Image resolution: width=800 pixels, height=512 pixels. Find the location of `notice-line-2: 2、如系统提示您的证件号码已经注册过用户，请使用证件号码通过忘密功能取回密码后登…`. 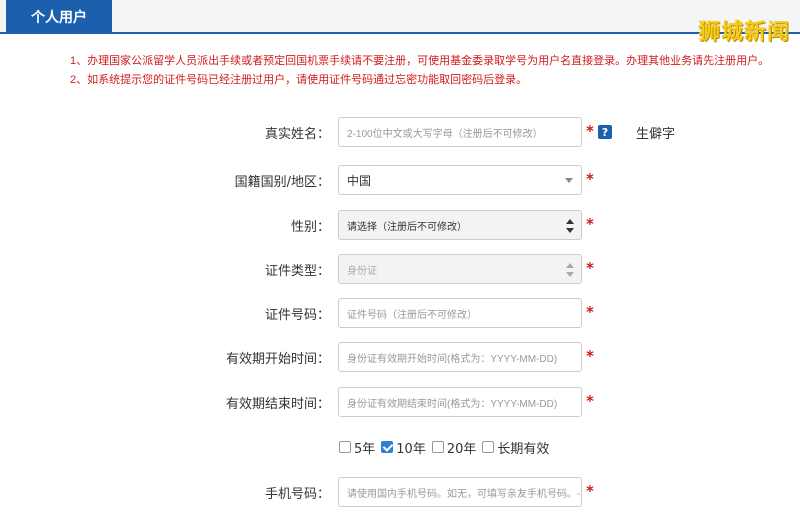

notice-line-2: 2、如系统提示您的证件号码已经注册过用户，请使用证件号码通过忘密功能取回密码后登… is located at coordinates (299, 80).